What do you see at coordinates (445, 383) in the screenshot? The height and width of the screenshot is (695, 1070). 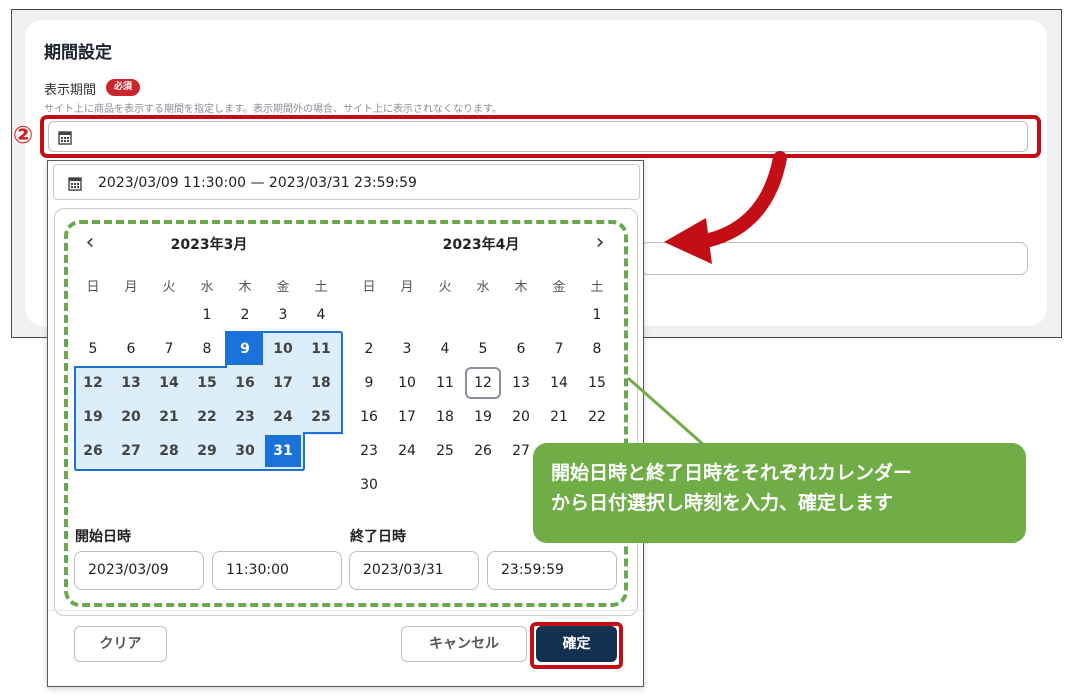 I see `april-day-11: 11` at bounding box center [445, 383].